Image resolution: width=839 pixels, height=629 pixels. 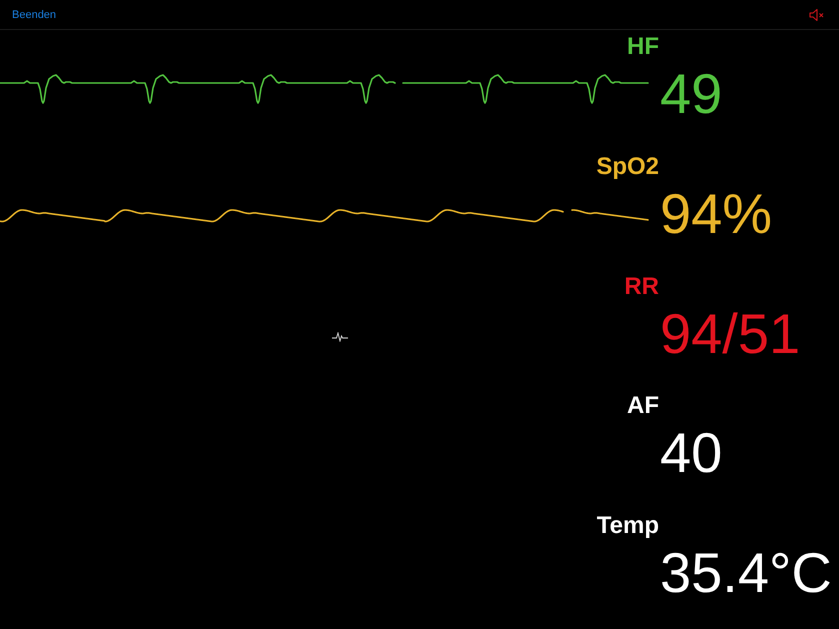 What do you see at coordinates (746, 573) in the screenshot?
I see `vital-value: 35.4°C` at bounding box center [746, 573].